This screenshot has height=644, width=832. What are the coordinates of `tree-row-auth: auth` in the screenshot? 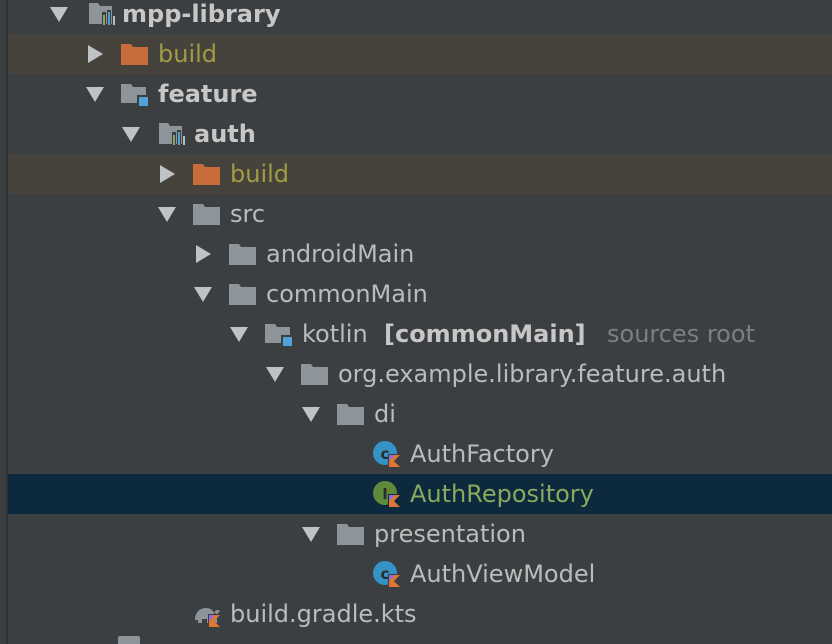 It's located at (420, 134).